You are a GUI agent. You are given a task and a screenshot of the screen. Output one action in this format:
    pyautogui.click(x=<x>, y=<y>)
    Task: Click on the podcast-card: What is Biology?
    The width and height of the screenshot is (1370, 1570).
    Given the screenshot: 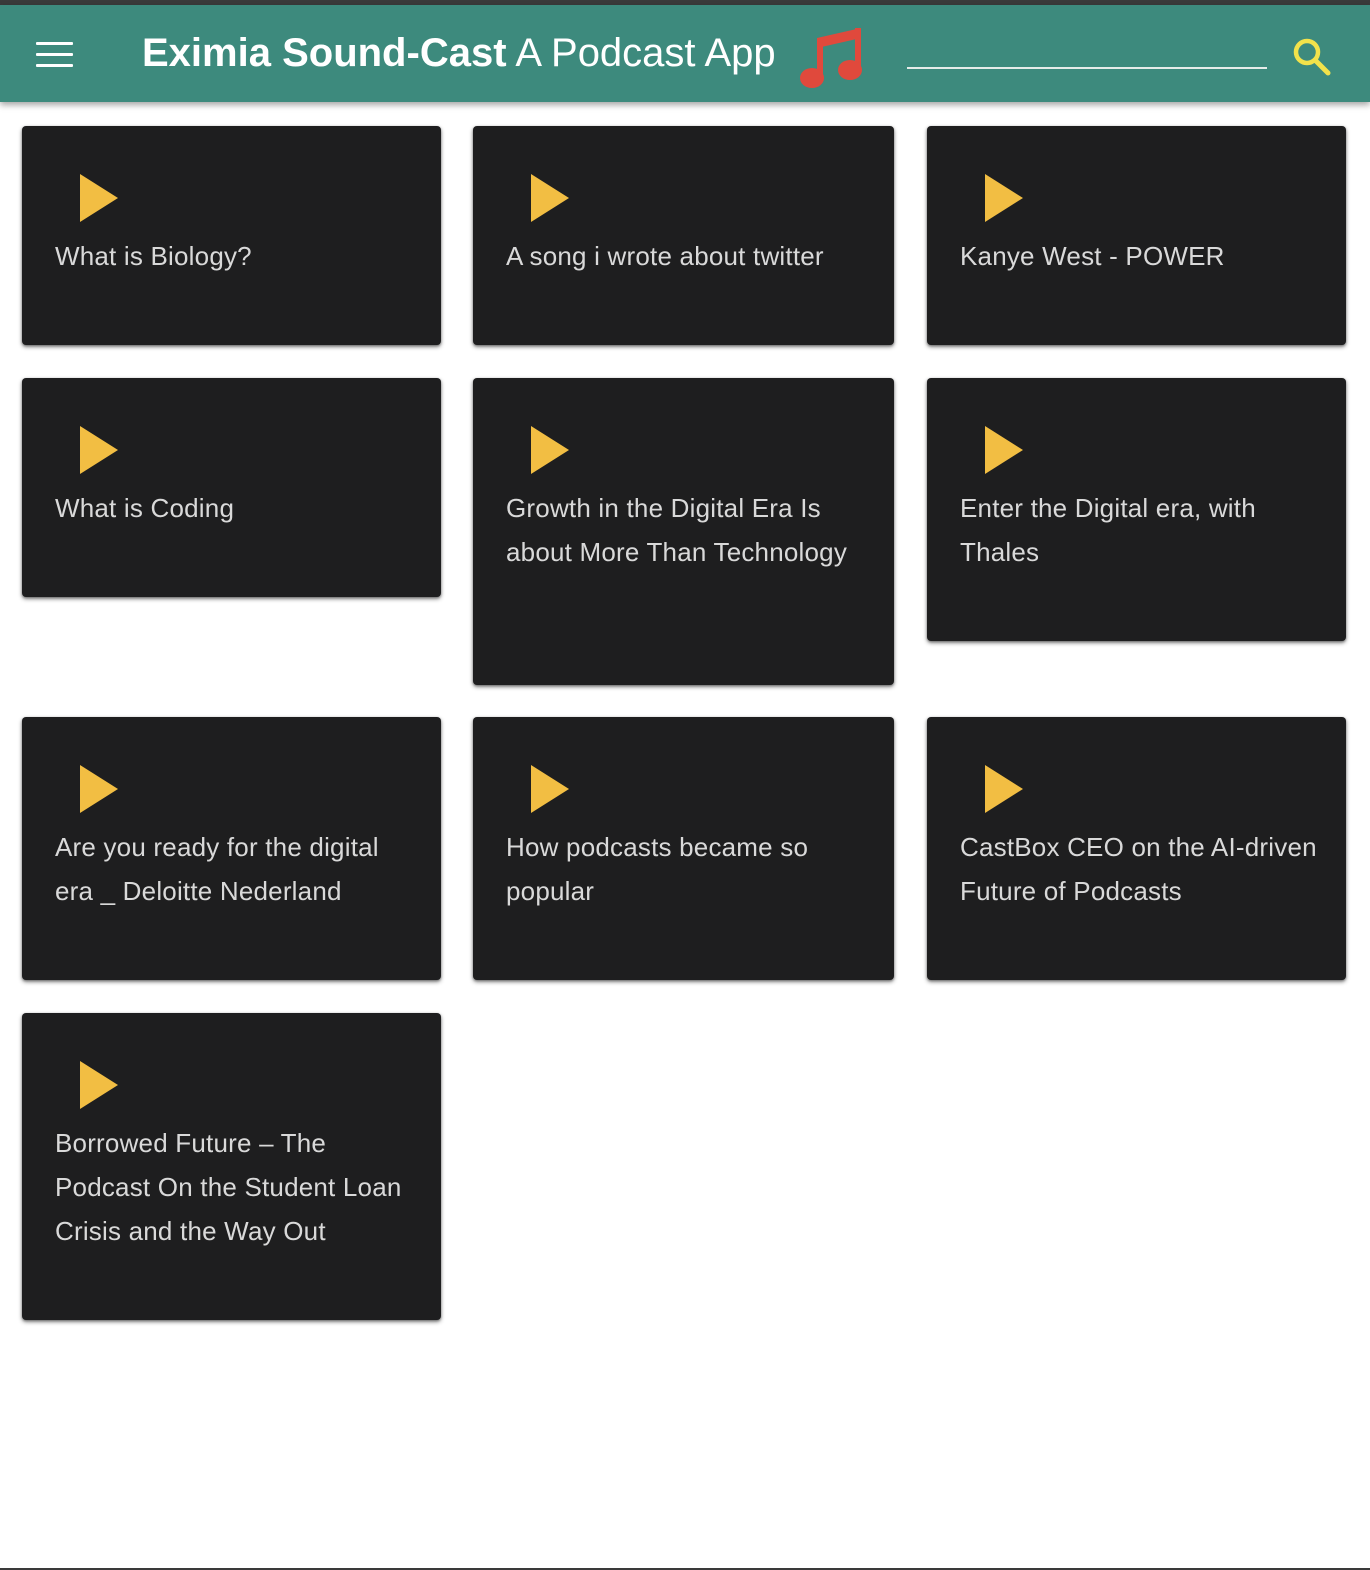 What is the action you would take?
    pyautogui.click(x=231, y=235)
    